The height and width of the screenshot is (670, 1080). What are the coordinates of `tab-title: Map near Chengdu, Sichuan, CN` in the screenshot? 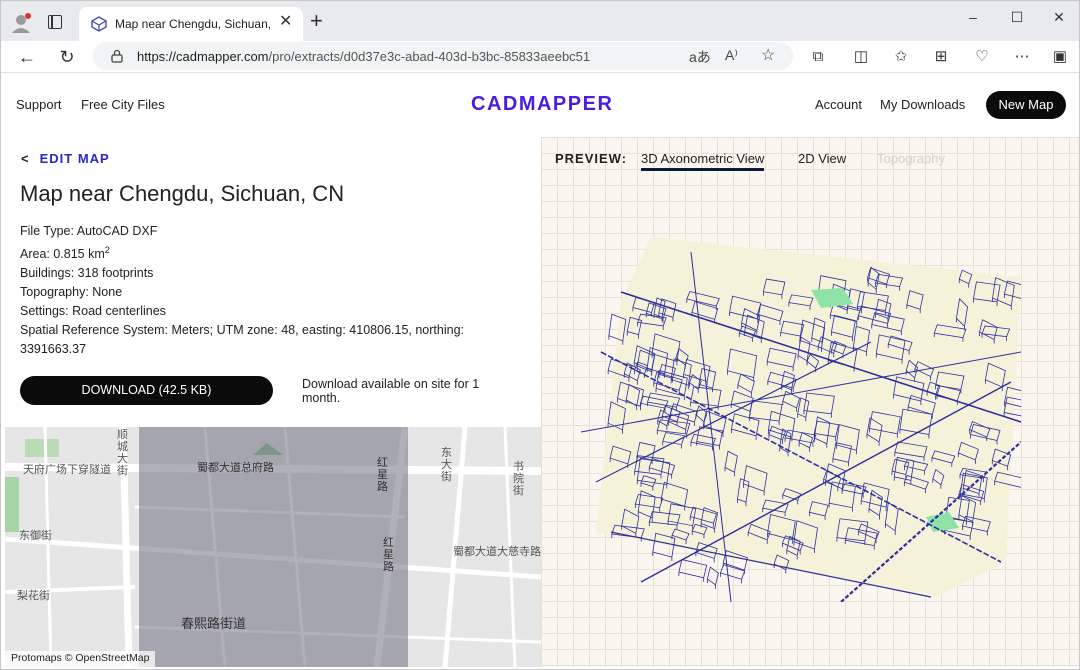 It's located at (195, 24).